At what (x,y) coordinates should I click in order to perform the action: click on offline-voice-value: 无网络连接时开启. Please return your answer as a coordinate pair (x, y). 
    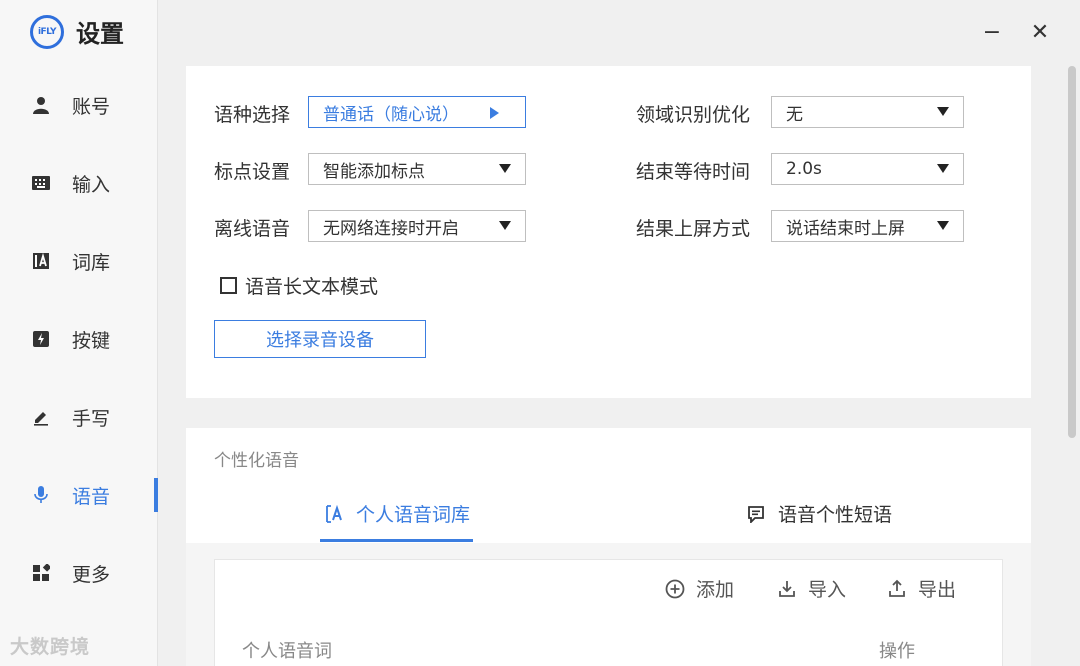
    Looking at the image, I should click on (391, 228).